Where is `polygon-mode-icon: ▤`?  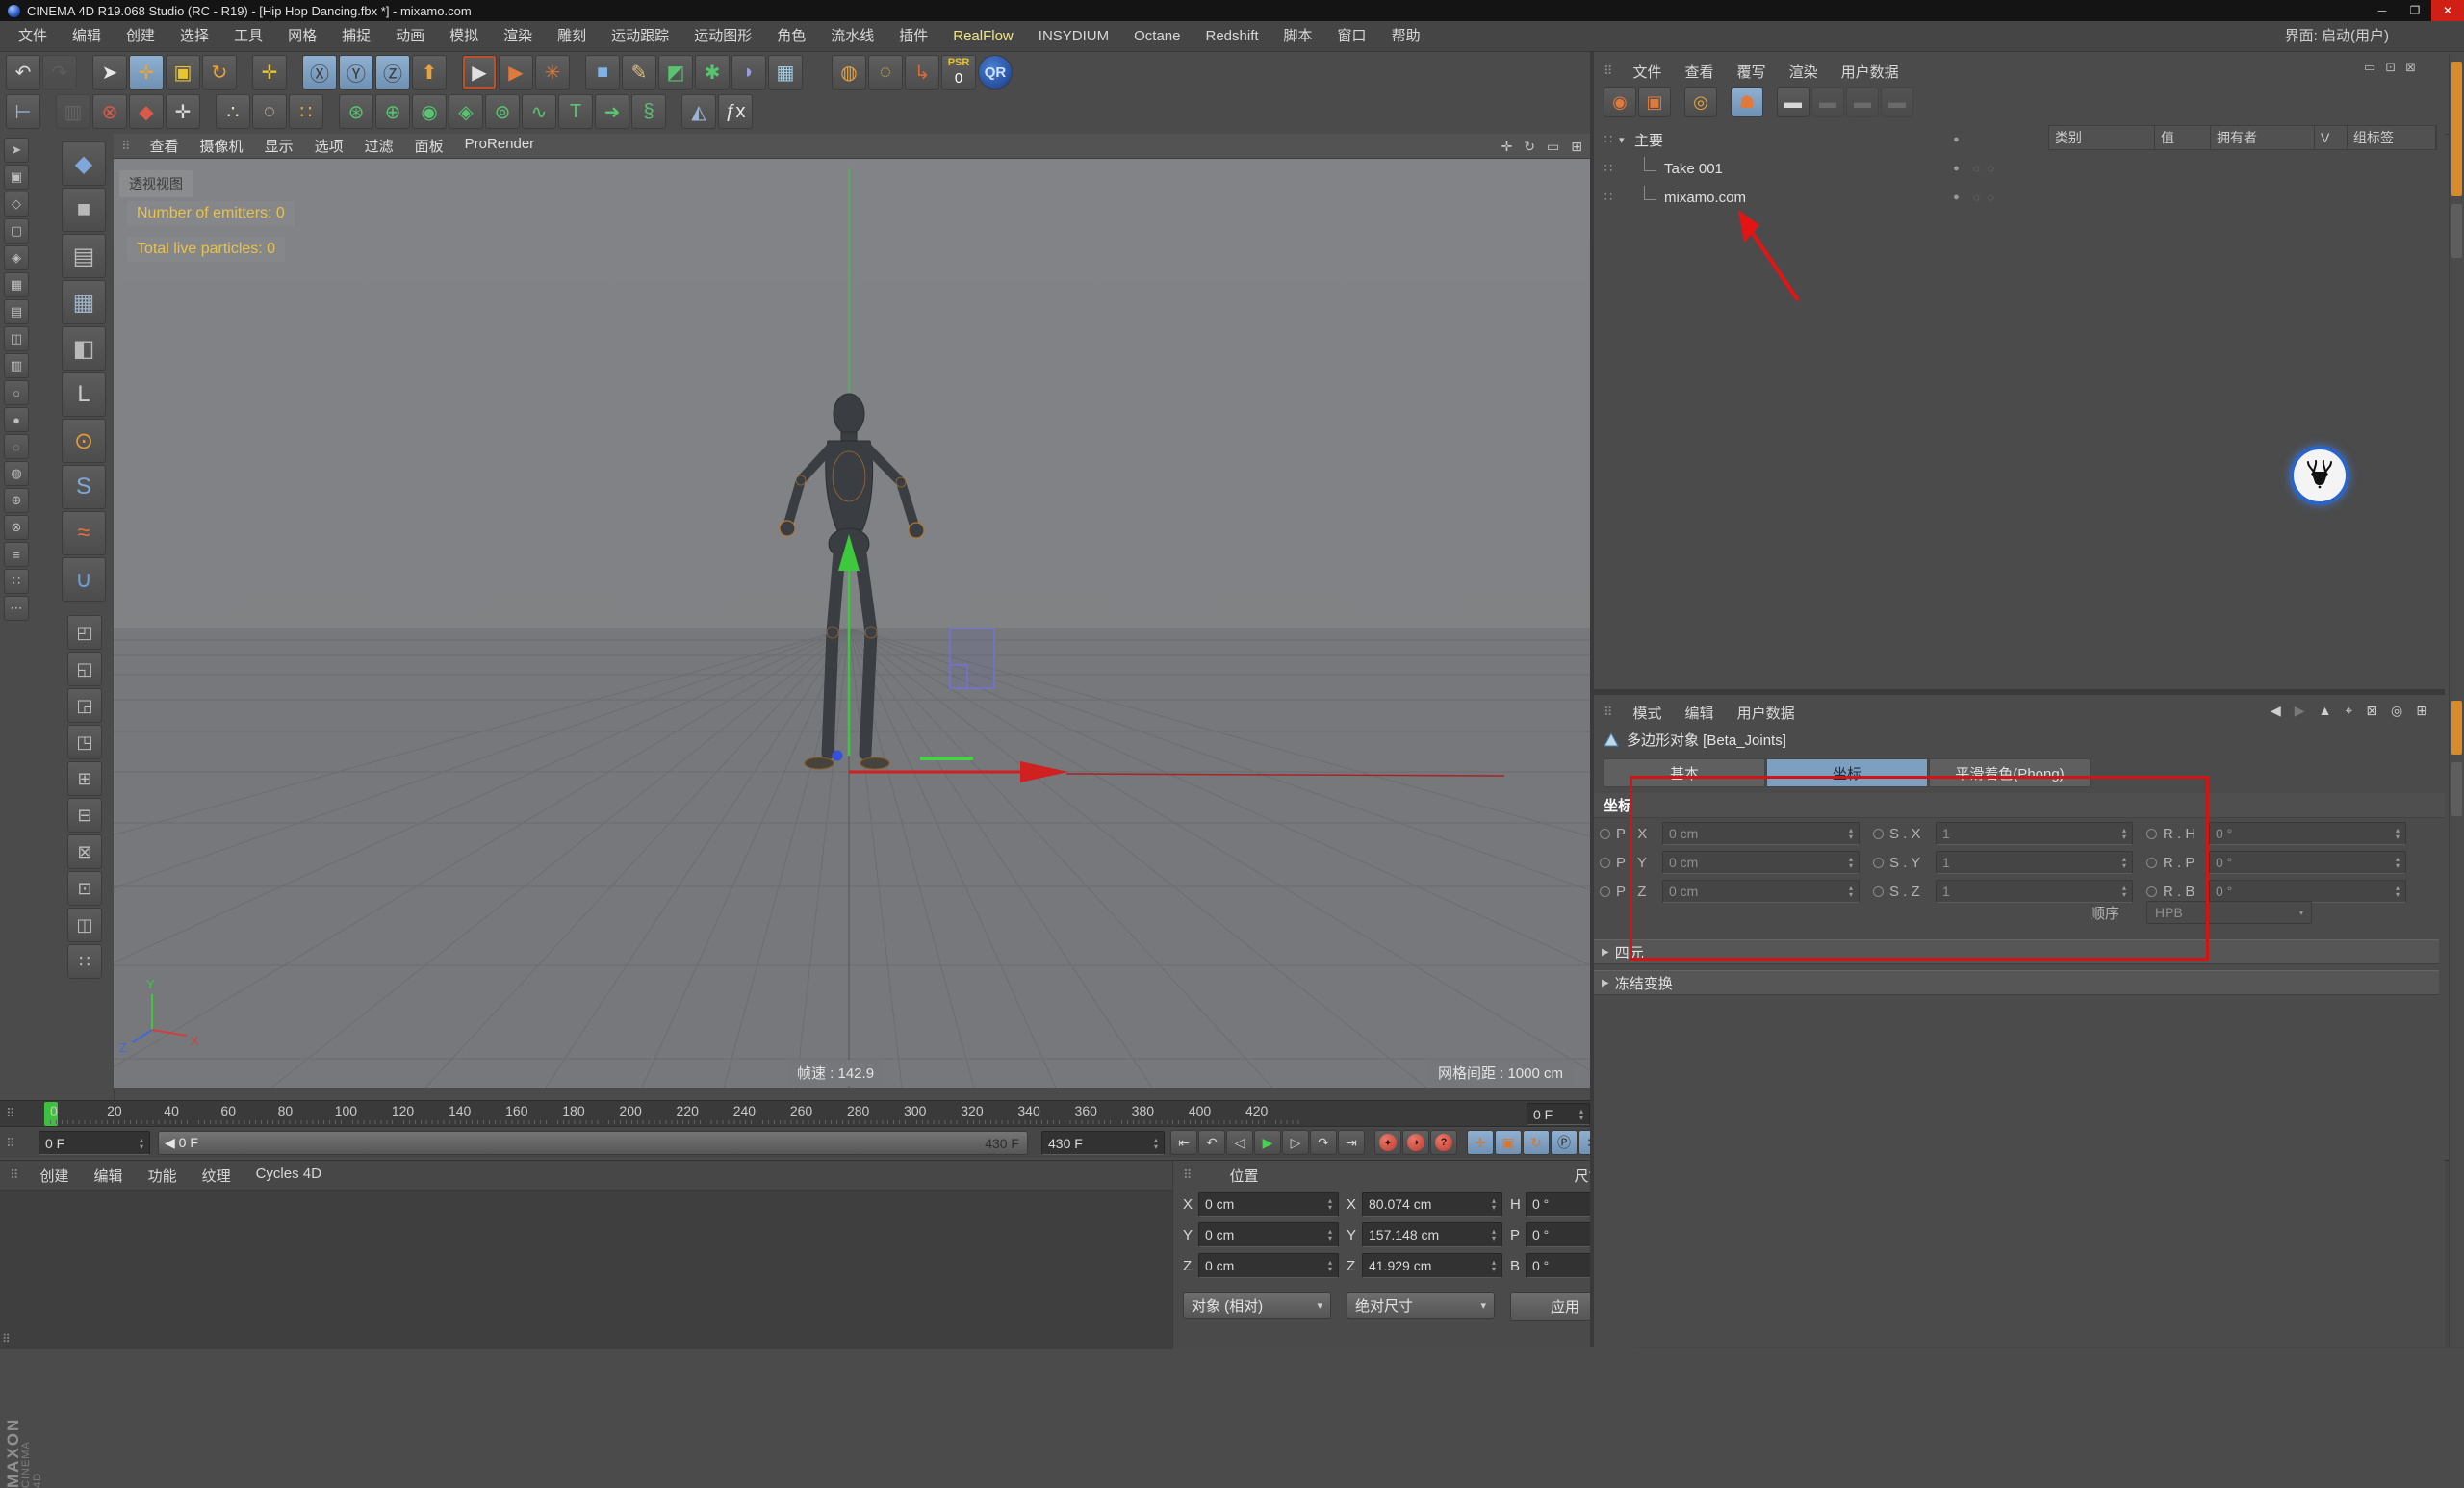
polygon-mode-icon: ▤ is located at coordinates (16, 312).